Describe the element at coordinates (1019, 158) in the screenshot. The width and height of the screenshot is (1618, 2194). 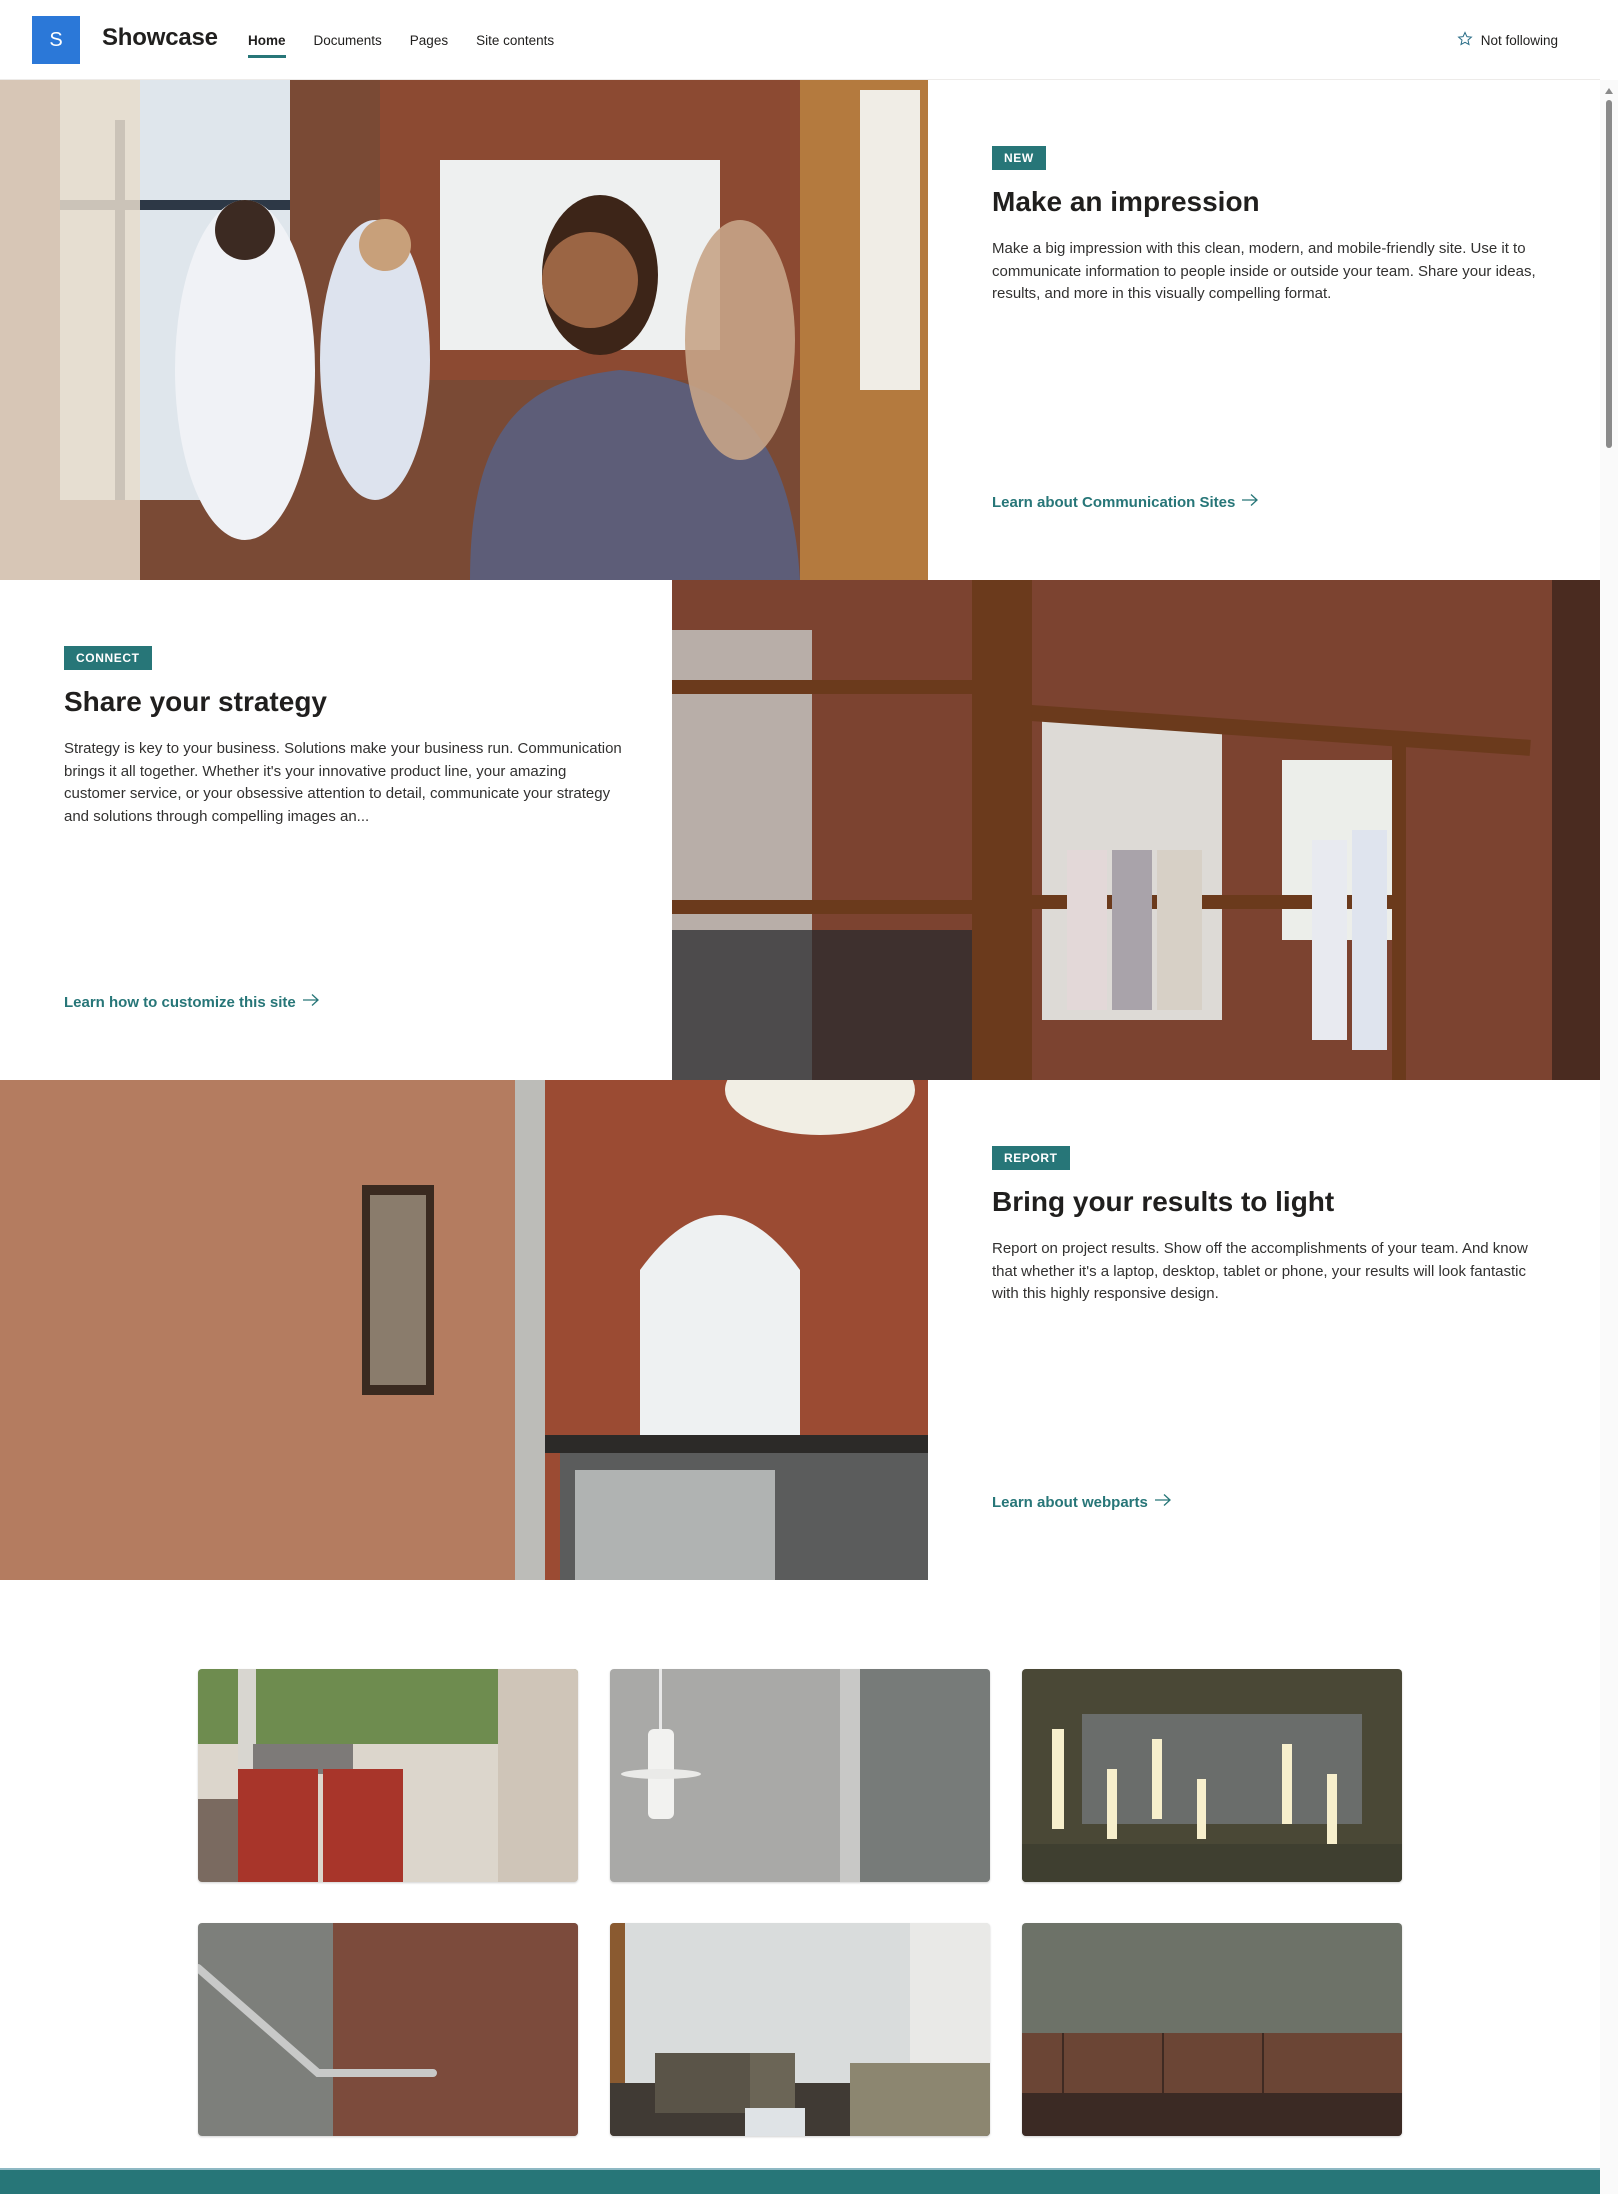
I see `category-badge: NEW` at that location.